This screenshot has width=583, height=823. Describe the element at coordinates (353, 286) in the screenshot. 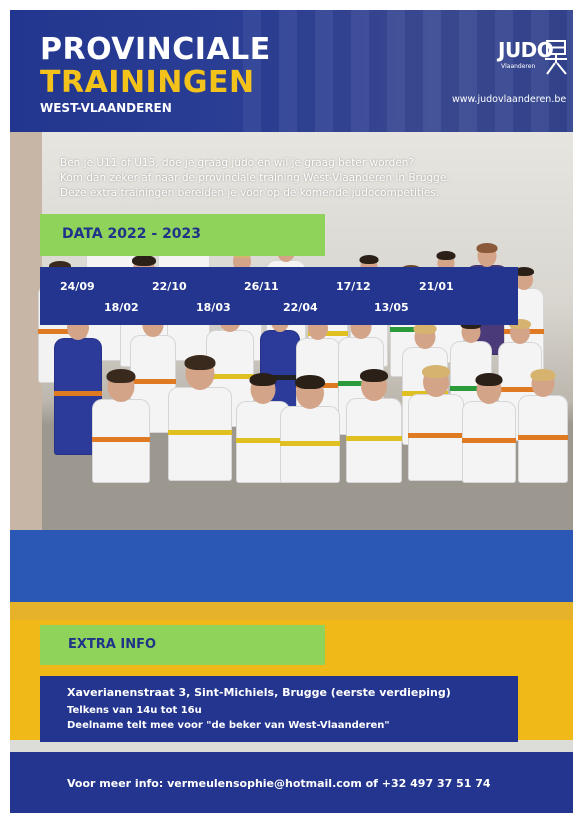

I see `date-item: 17/12` at that location.